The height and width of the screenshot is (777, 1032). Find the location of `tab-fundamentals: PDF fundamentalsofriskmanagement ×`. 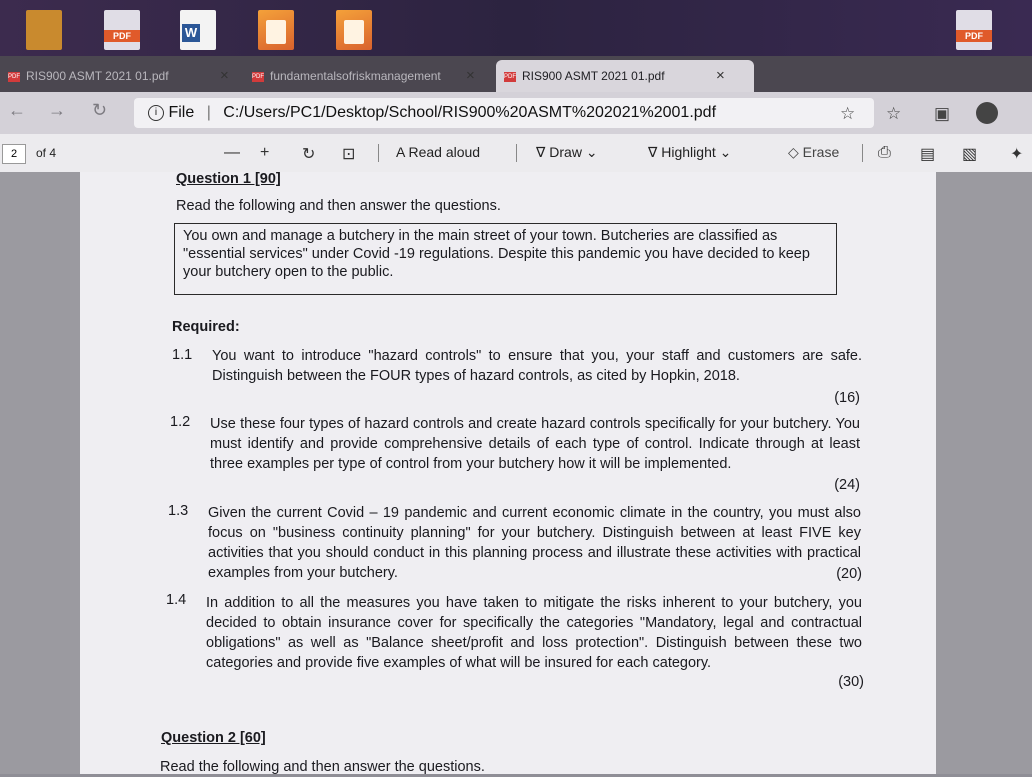

tab-fundamentals: PDF fundamentalsofriskmanagement × is located at coordinates (367, 76).